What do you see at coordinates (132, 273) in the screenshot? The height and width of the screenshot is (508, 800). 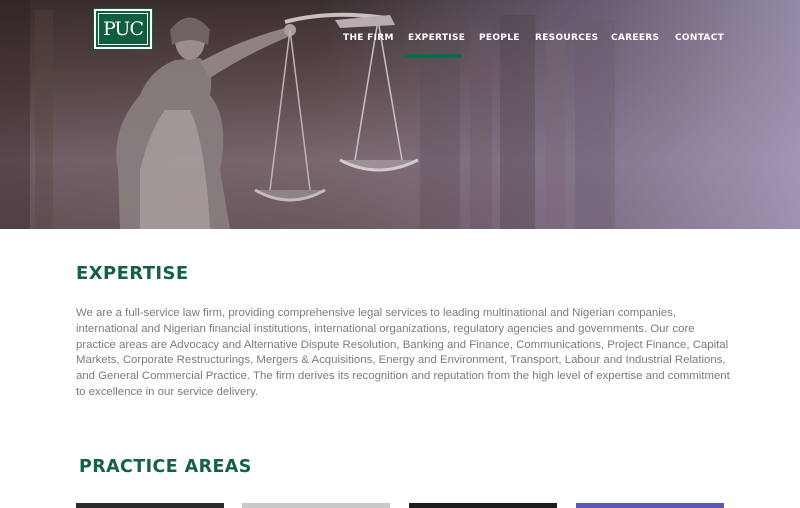 I see `page-title: EXPERTISE` at bounding box center [132, 273].